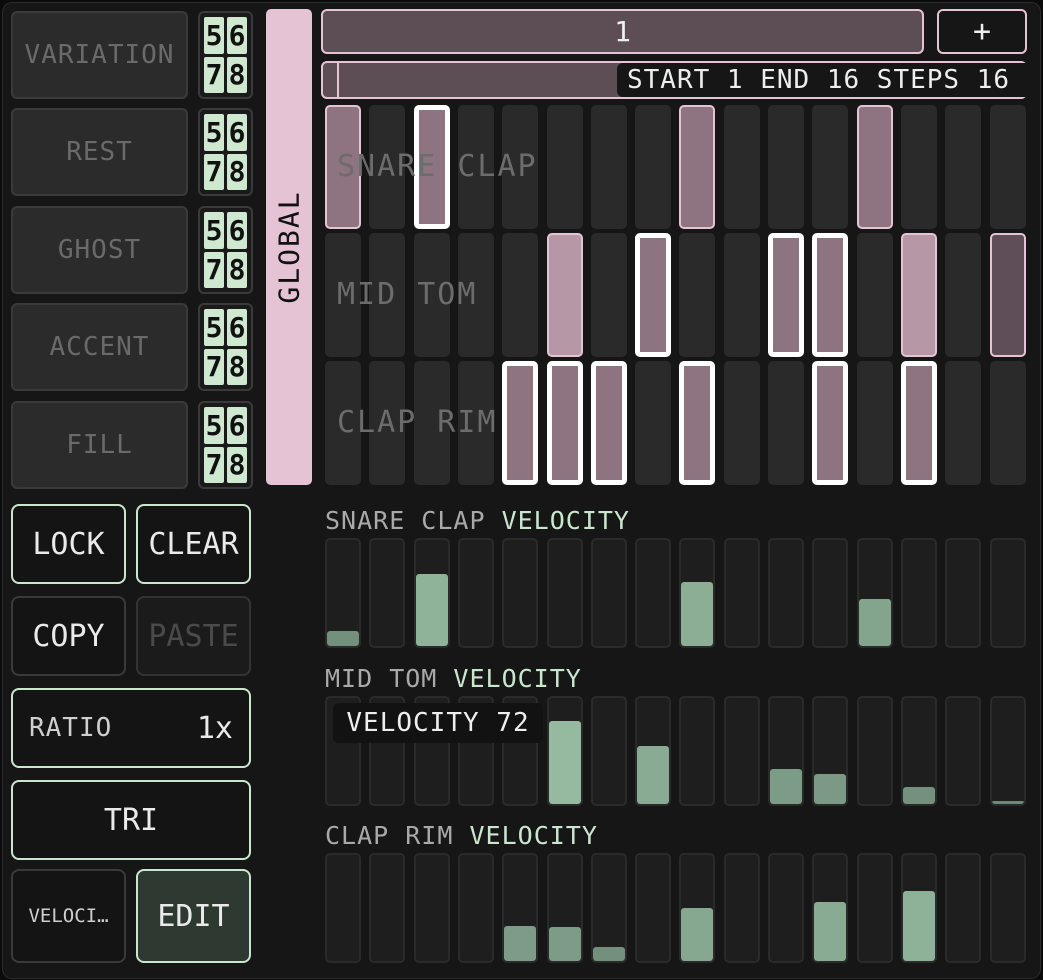 Image resolution: width=1043 pixels, height=980 pixels. What do you see at coordinates (214, 35) in the screenshot?
I see `variation-step-5: 5` at bounding box center [214, 35].